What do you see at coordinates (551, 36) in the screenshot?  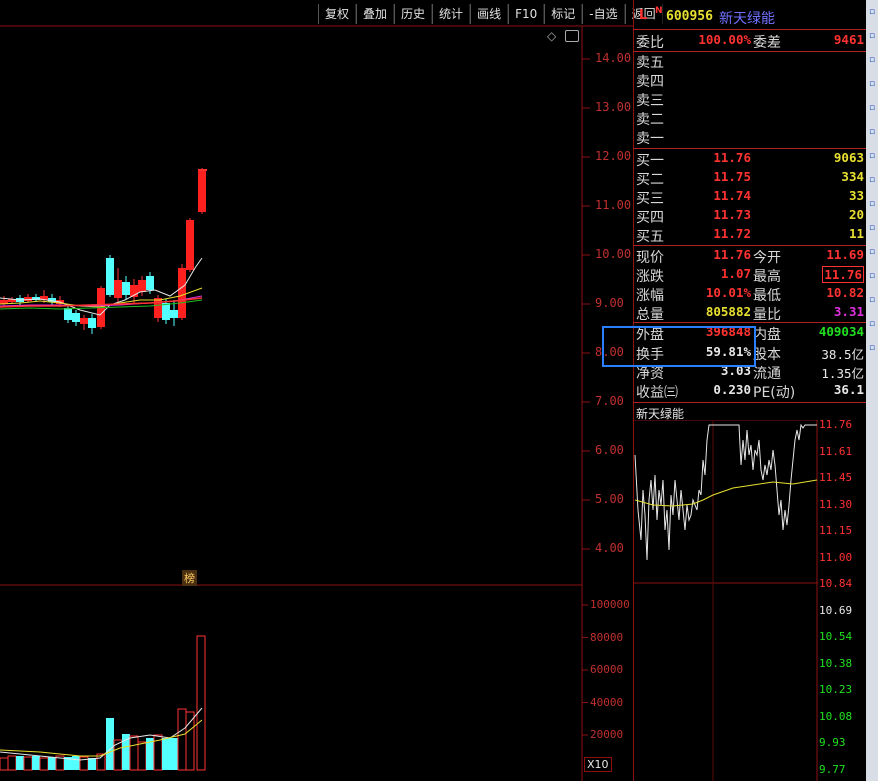 I see `diamond-icon: ◇` at bounding box center [551, 36].